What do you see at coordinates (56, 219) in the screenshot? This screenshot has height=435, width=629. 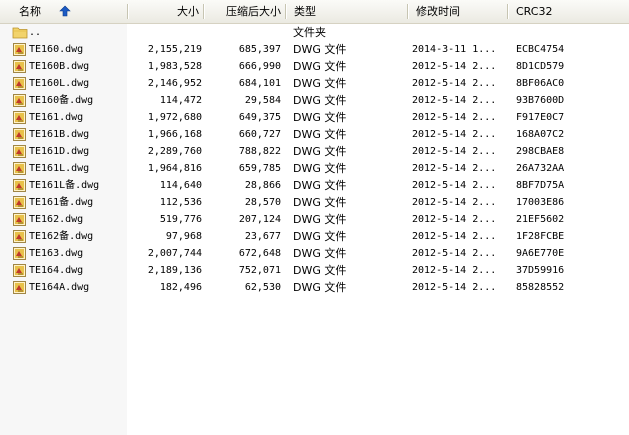 I see `file-name: TE162.dwg` at bounding box center [56, 219].